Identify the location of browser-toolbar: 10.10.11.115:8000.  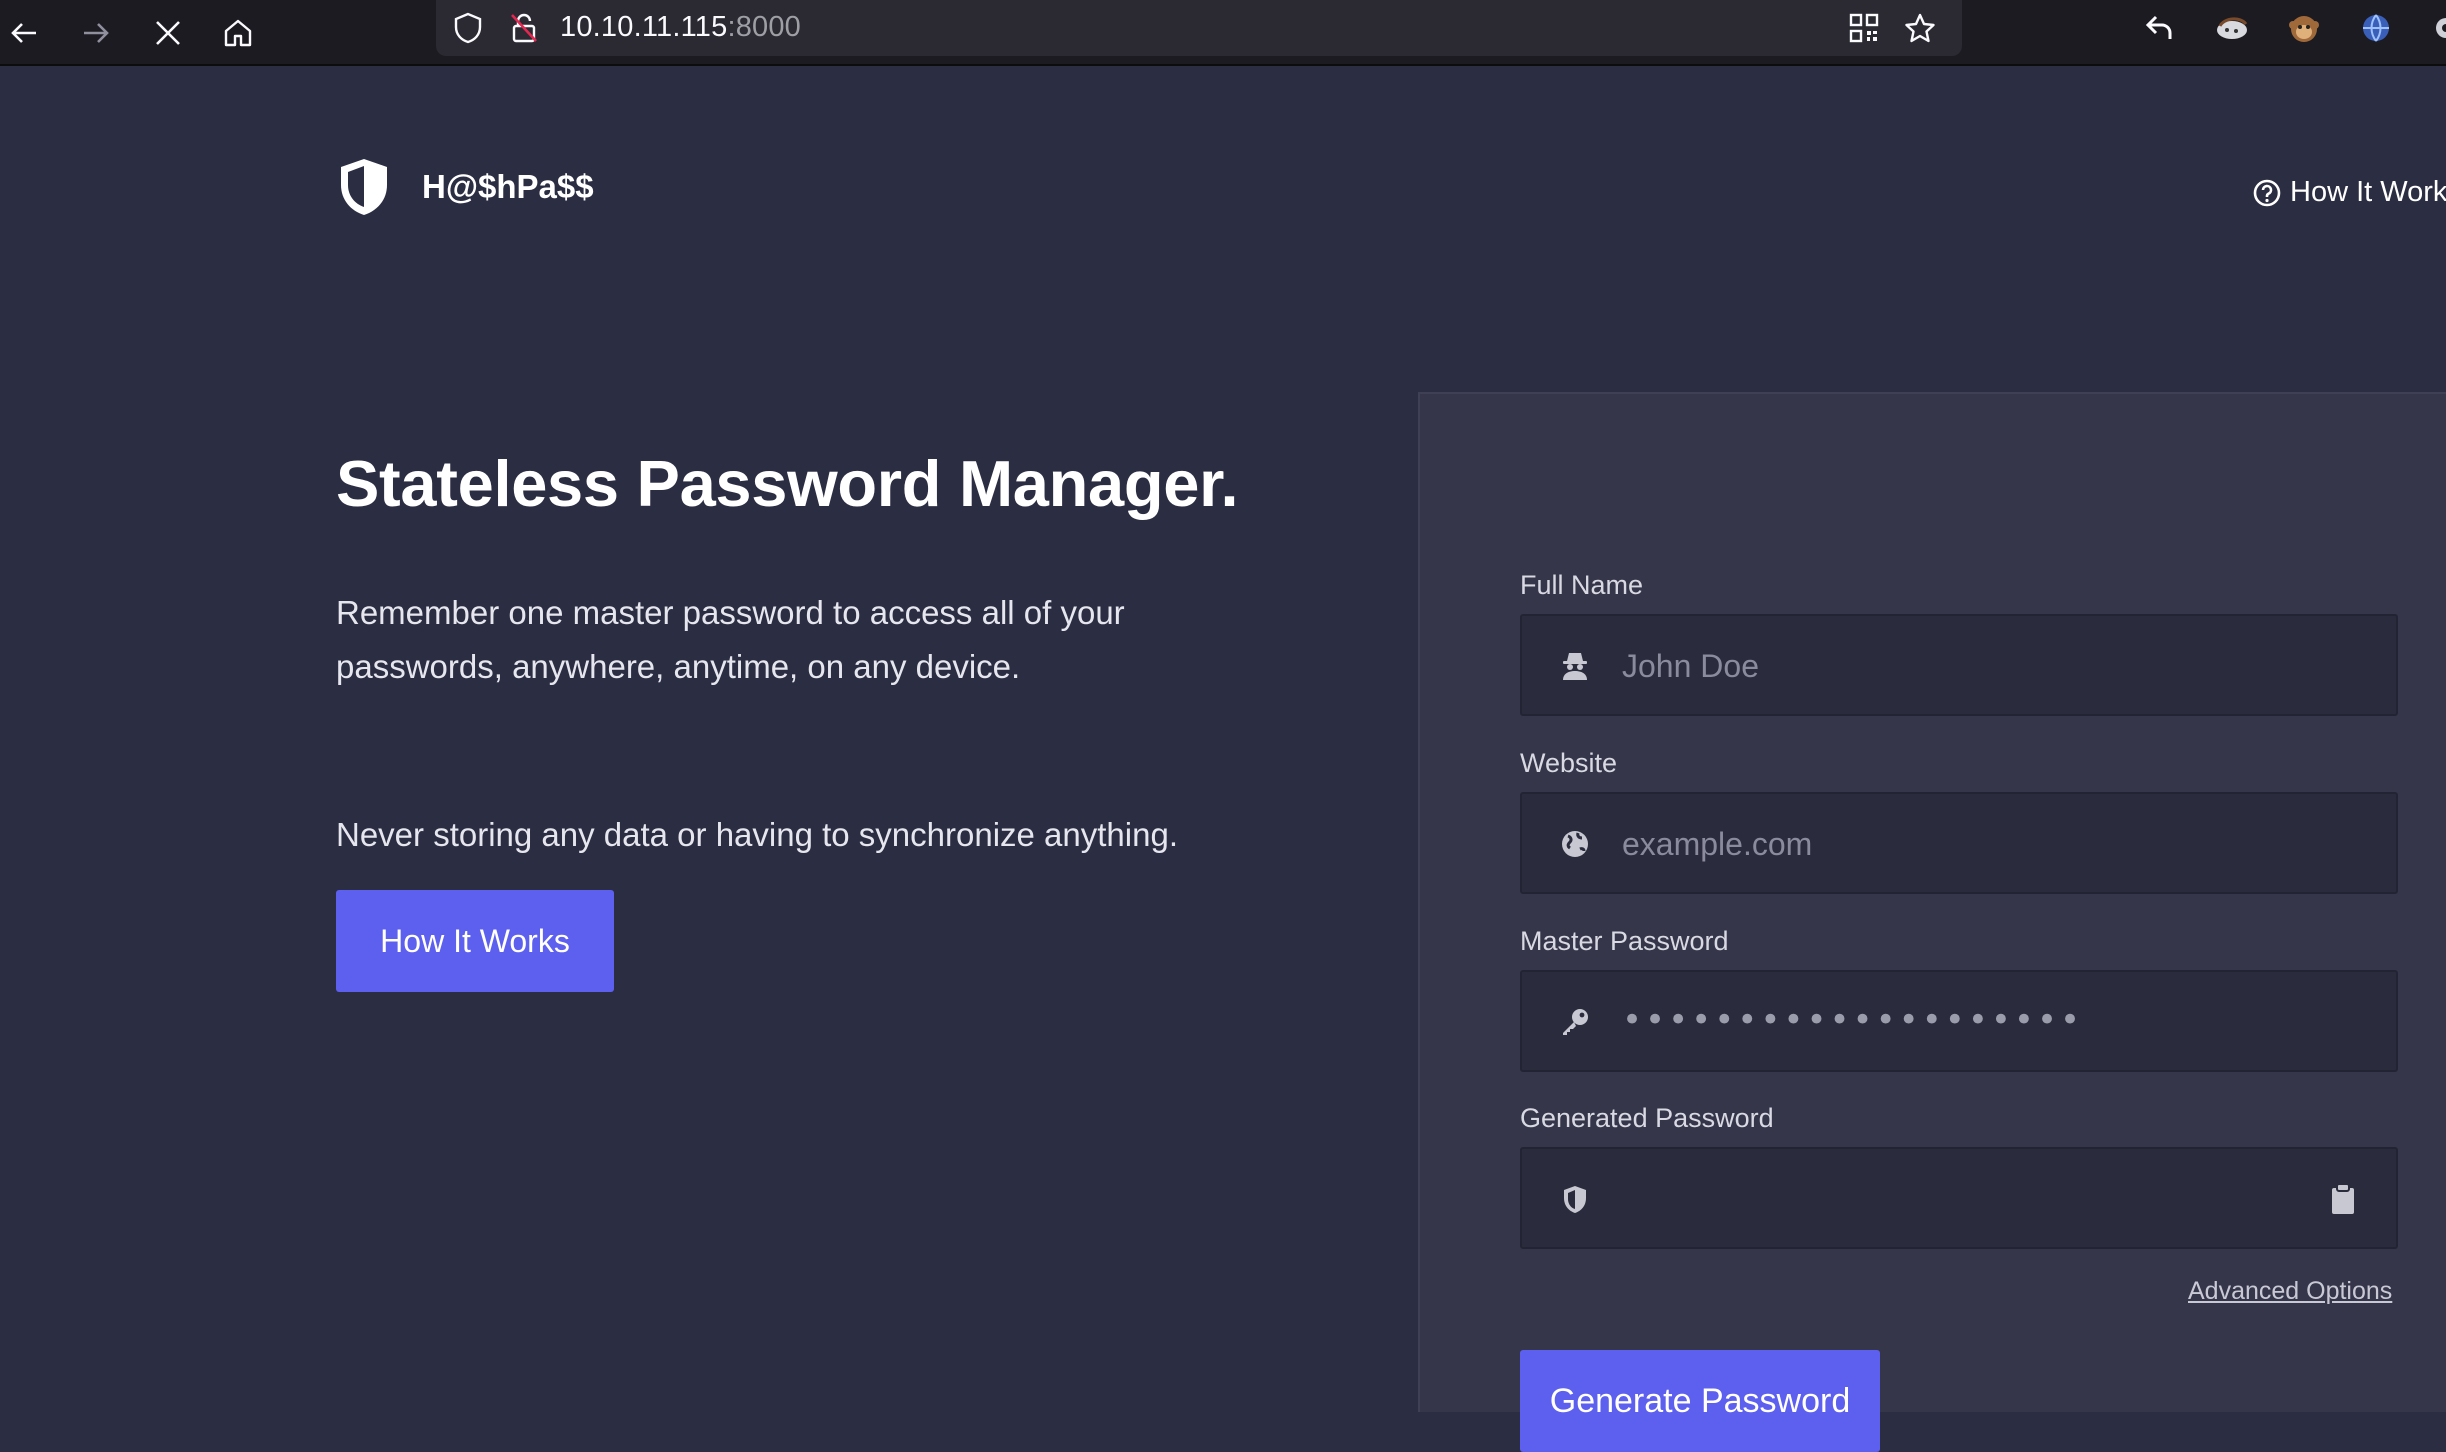
(1223, 33).